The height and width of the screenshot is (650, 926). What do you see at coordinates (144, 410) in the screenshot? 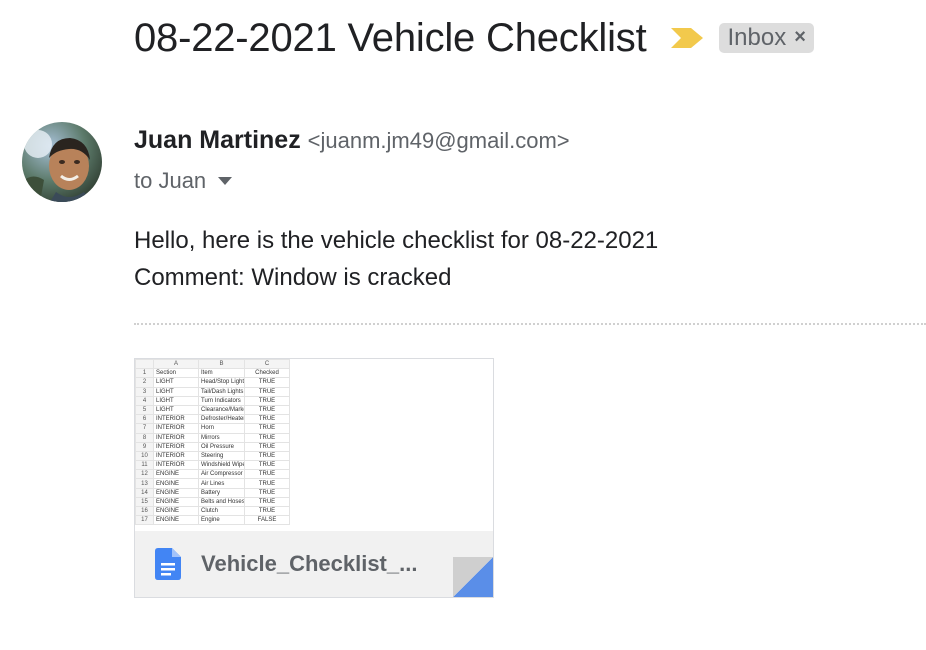
I see `sheet-row-number: 5` at bounding box center [144, 410].